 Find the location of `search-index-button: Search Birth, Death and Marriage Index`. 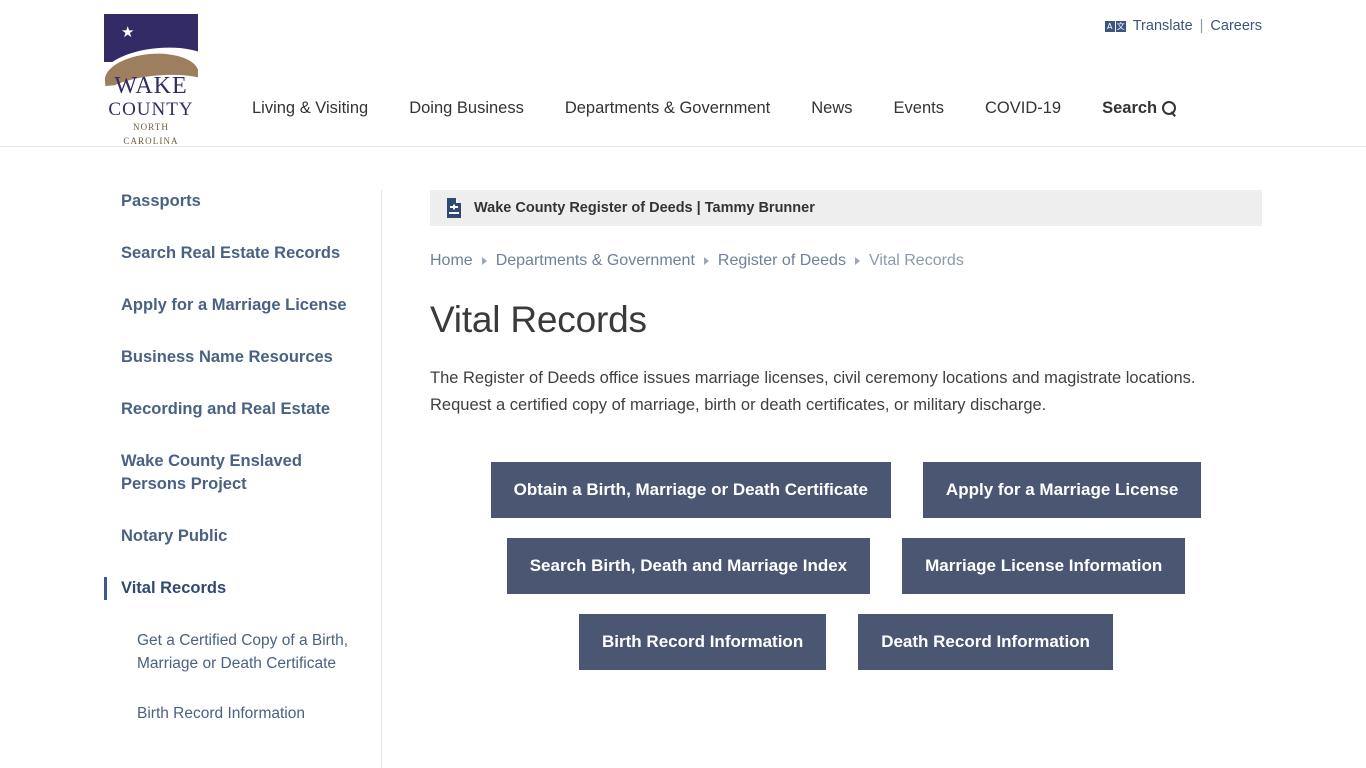

search-index-button: Search Birth, Death and Marriage Index is located at coordinates (688, 566).